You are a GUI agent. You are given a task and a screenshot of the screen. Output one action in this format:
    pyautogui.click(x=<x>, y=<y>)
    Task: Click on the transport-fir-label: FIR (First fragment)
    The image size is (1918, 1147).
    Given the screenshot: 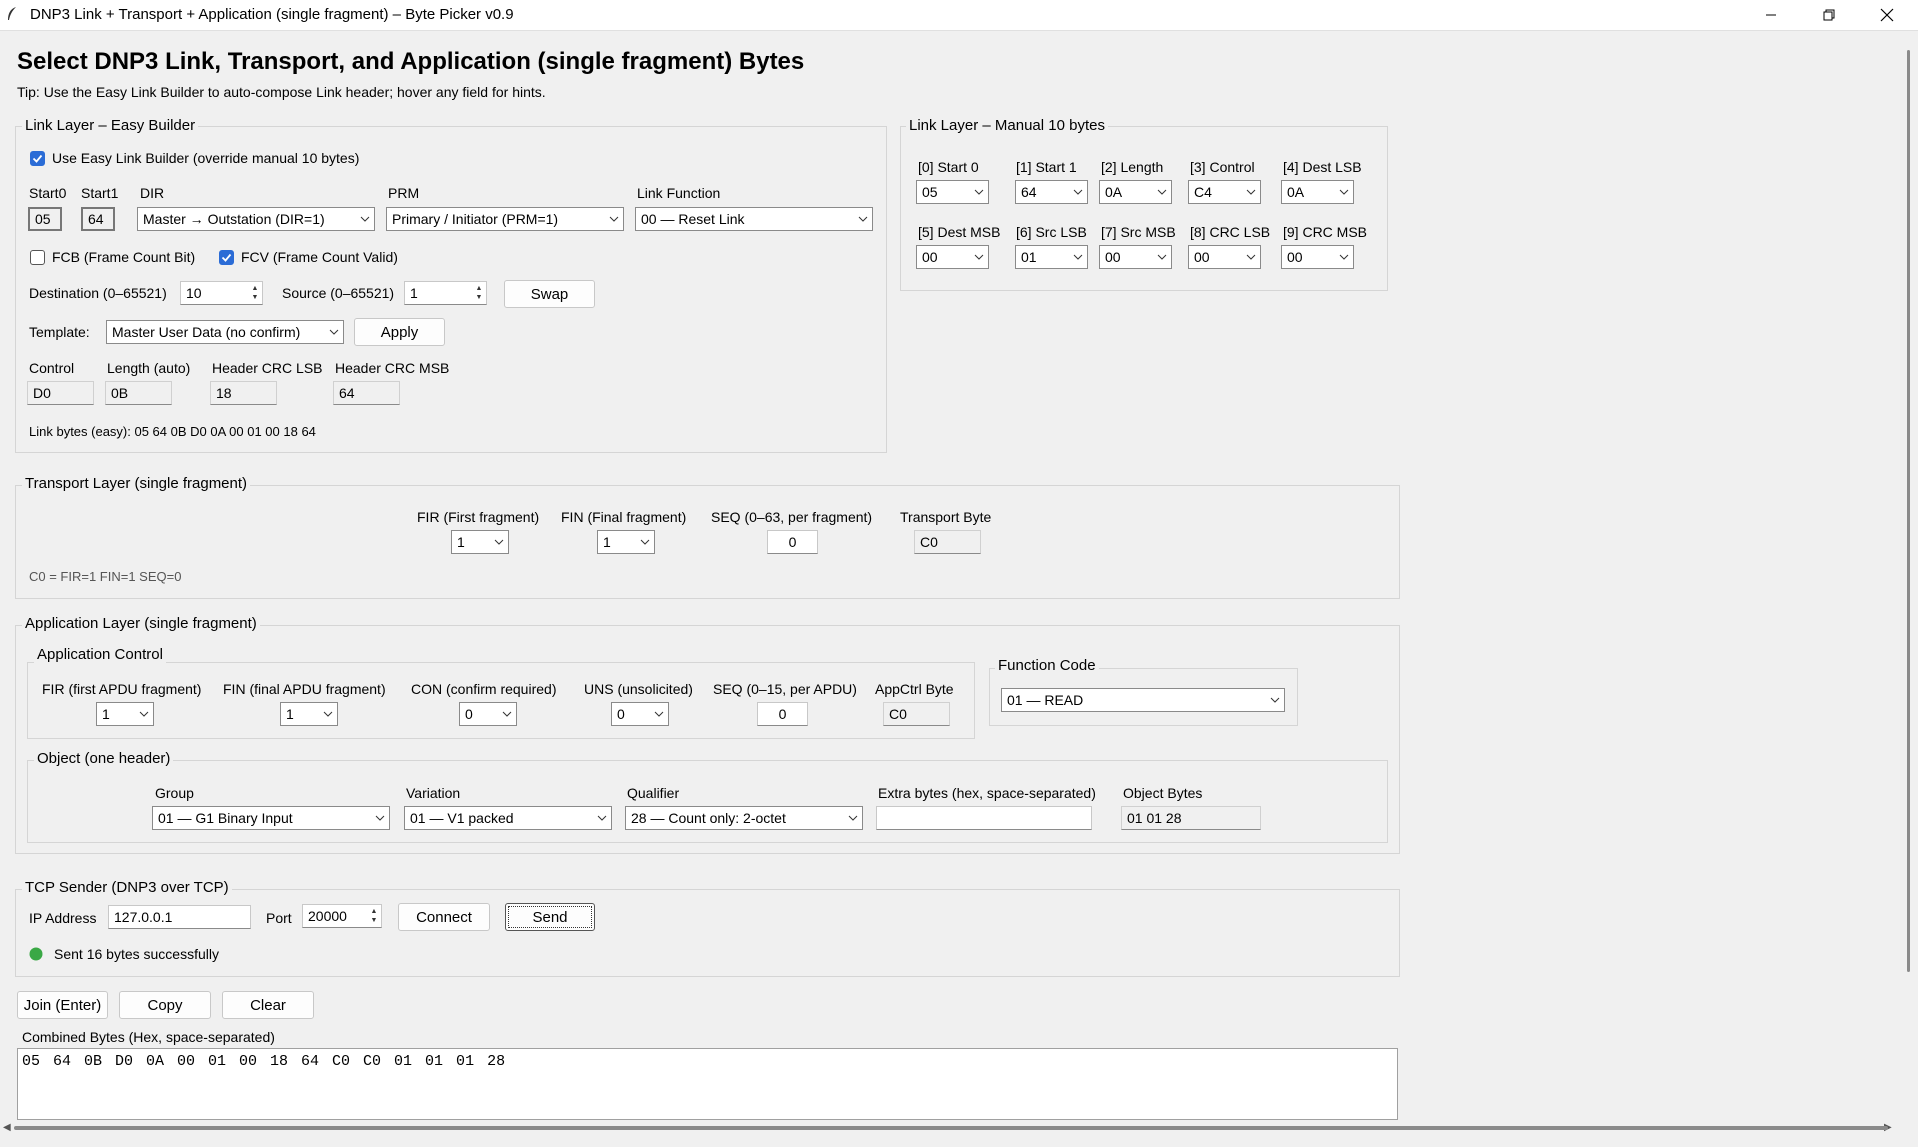 What is the action you would take?
    pyautogui.click(x=478, y=517)
    